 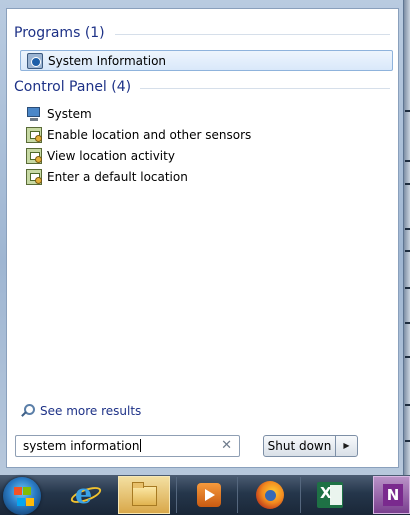 I want to click on windows-media-player-icon, so click(x=209, y=495).